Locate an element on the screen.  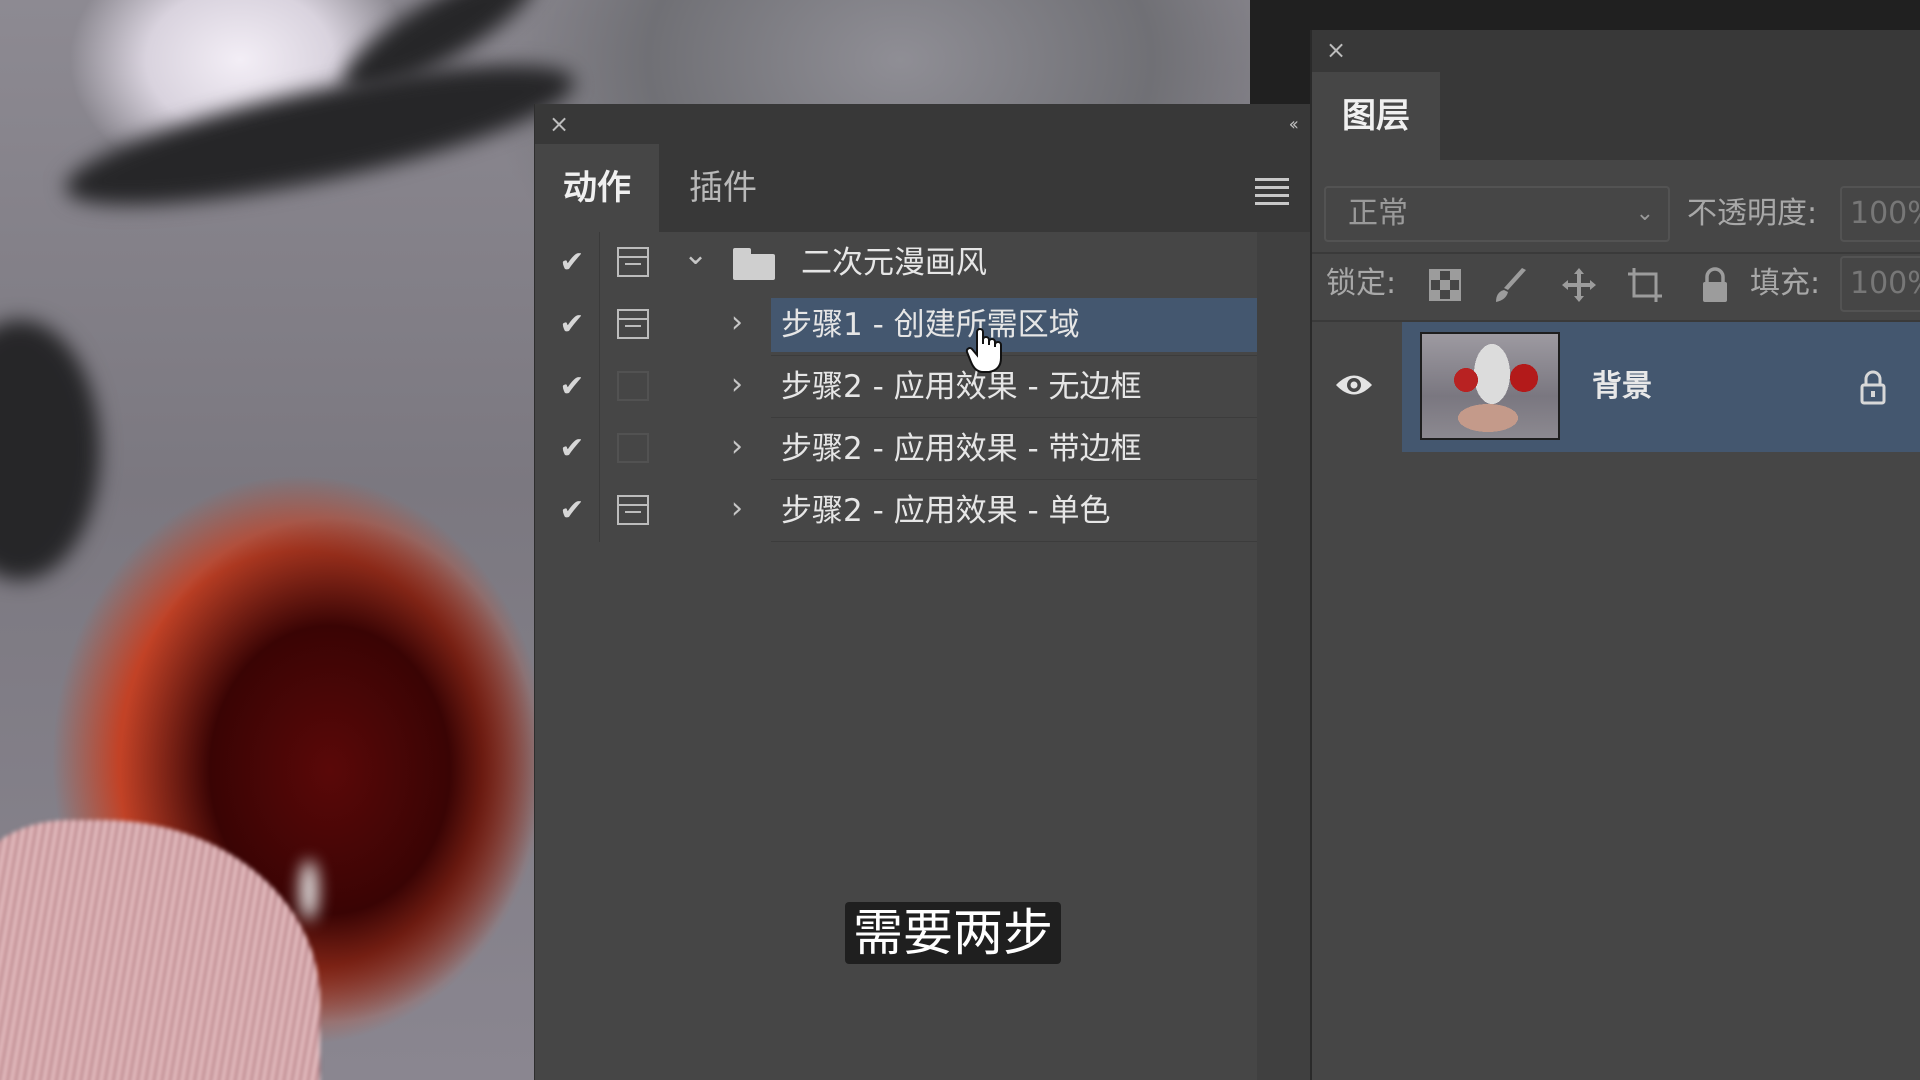
lock-position-move-icon is located at coordinates (1579, 285).